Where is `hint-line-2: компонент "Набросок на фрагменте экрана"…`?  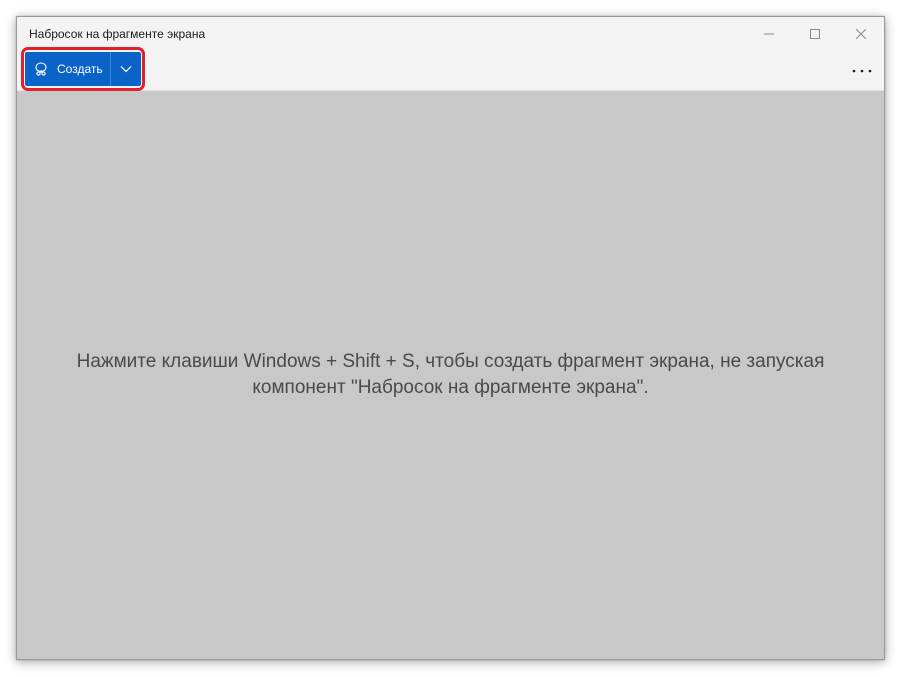
hint-line-2: компонент "Набросок на фрагменте экрана"… is located at coordinates (450, 387).